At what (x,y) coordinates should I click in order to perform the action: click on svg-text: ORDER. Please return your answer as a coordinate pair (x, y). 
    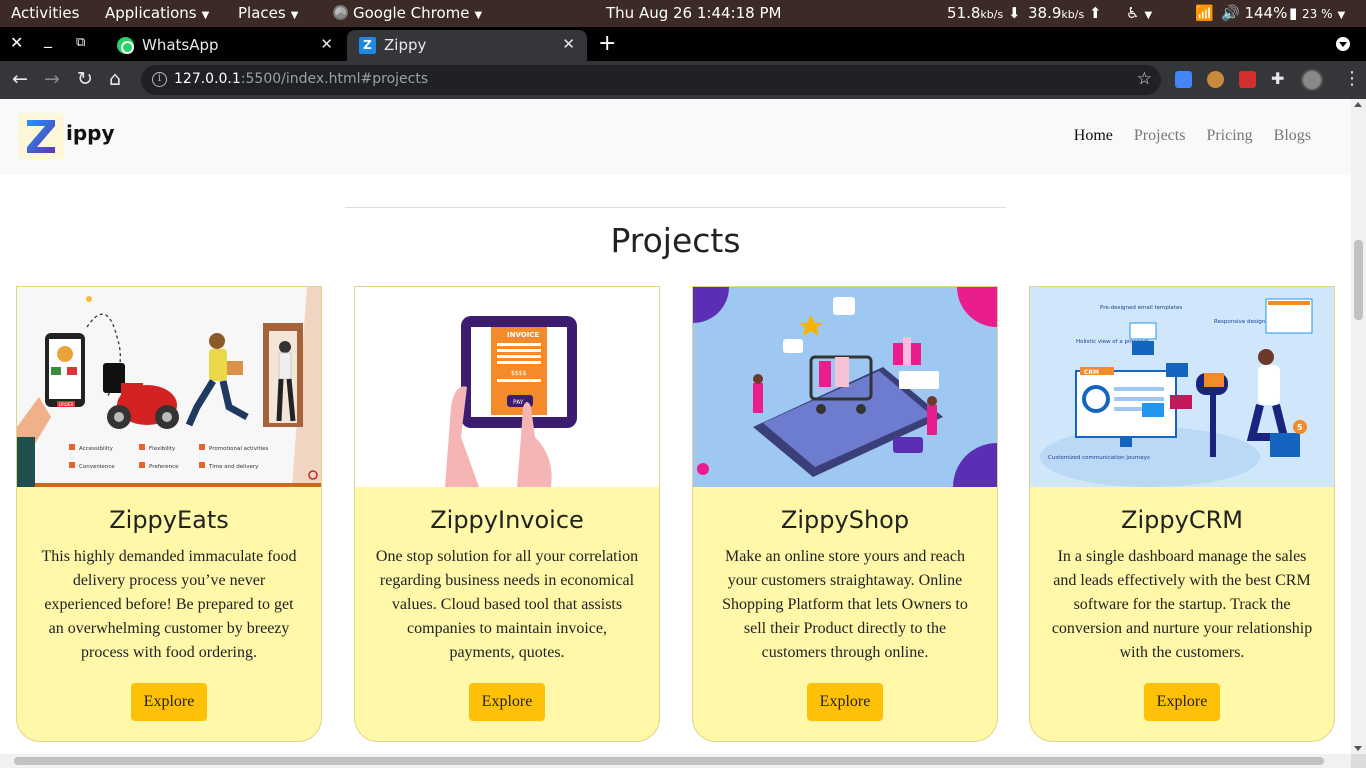
    Looking at the image, I should click on (66, 404).